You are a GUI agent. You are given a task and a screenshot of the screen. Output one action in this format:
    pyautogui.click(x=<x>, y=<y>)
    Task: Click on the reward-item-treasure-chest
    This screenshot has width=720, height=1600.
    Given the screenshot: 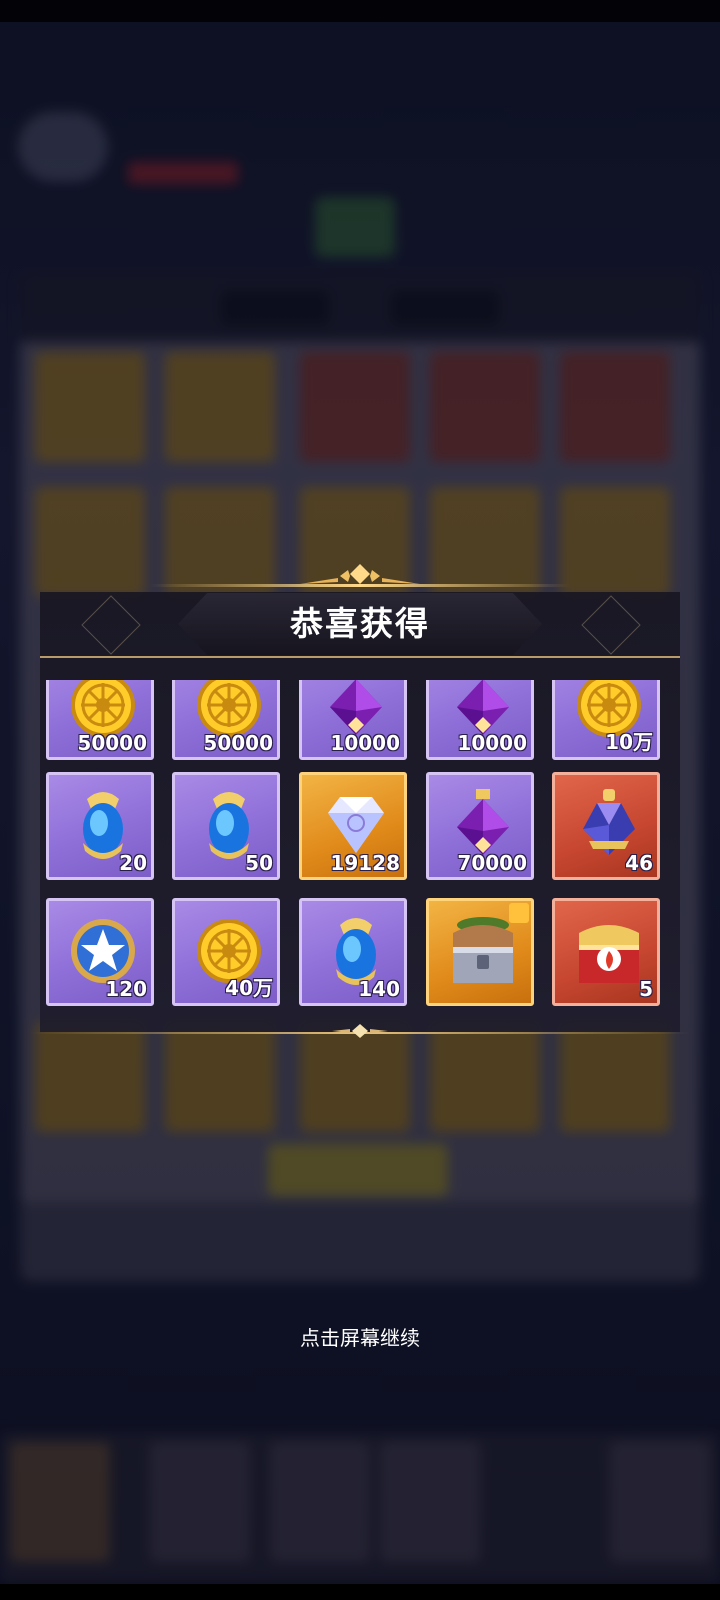 What is the action you would take?
    pyautogui.click(x=480, y=952)
    